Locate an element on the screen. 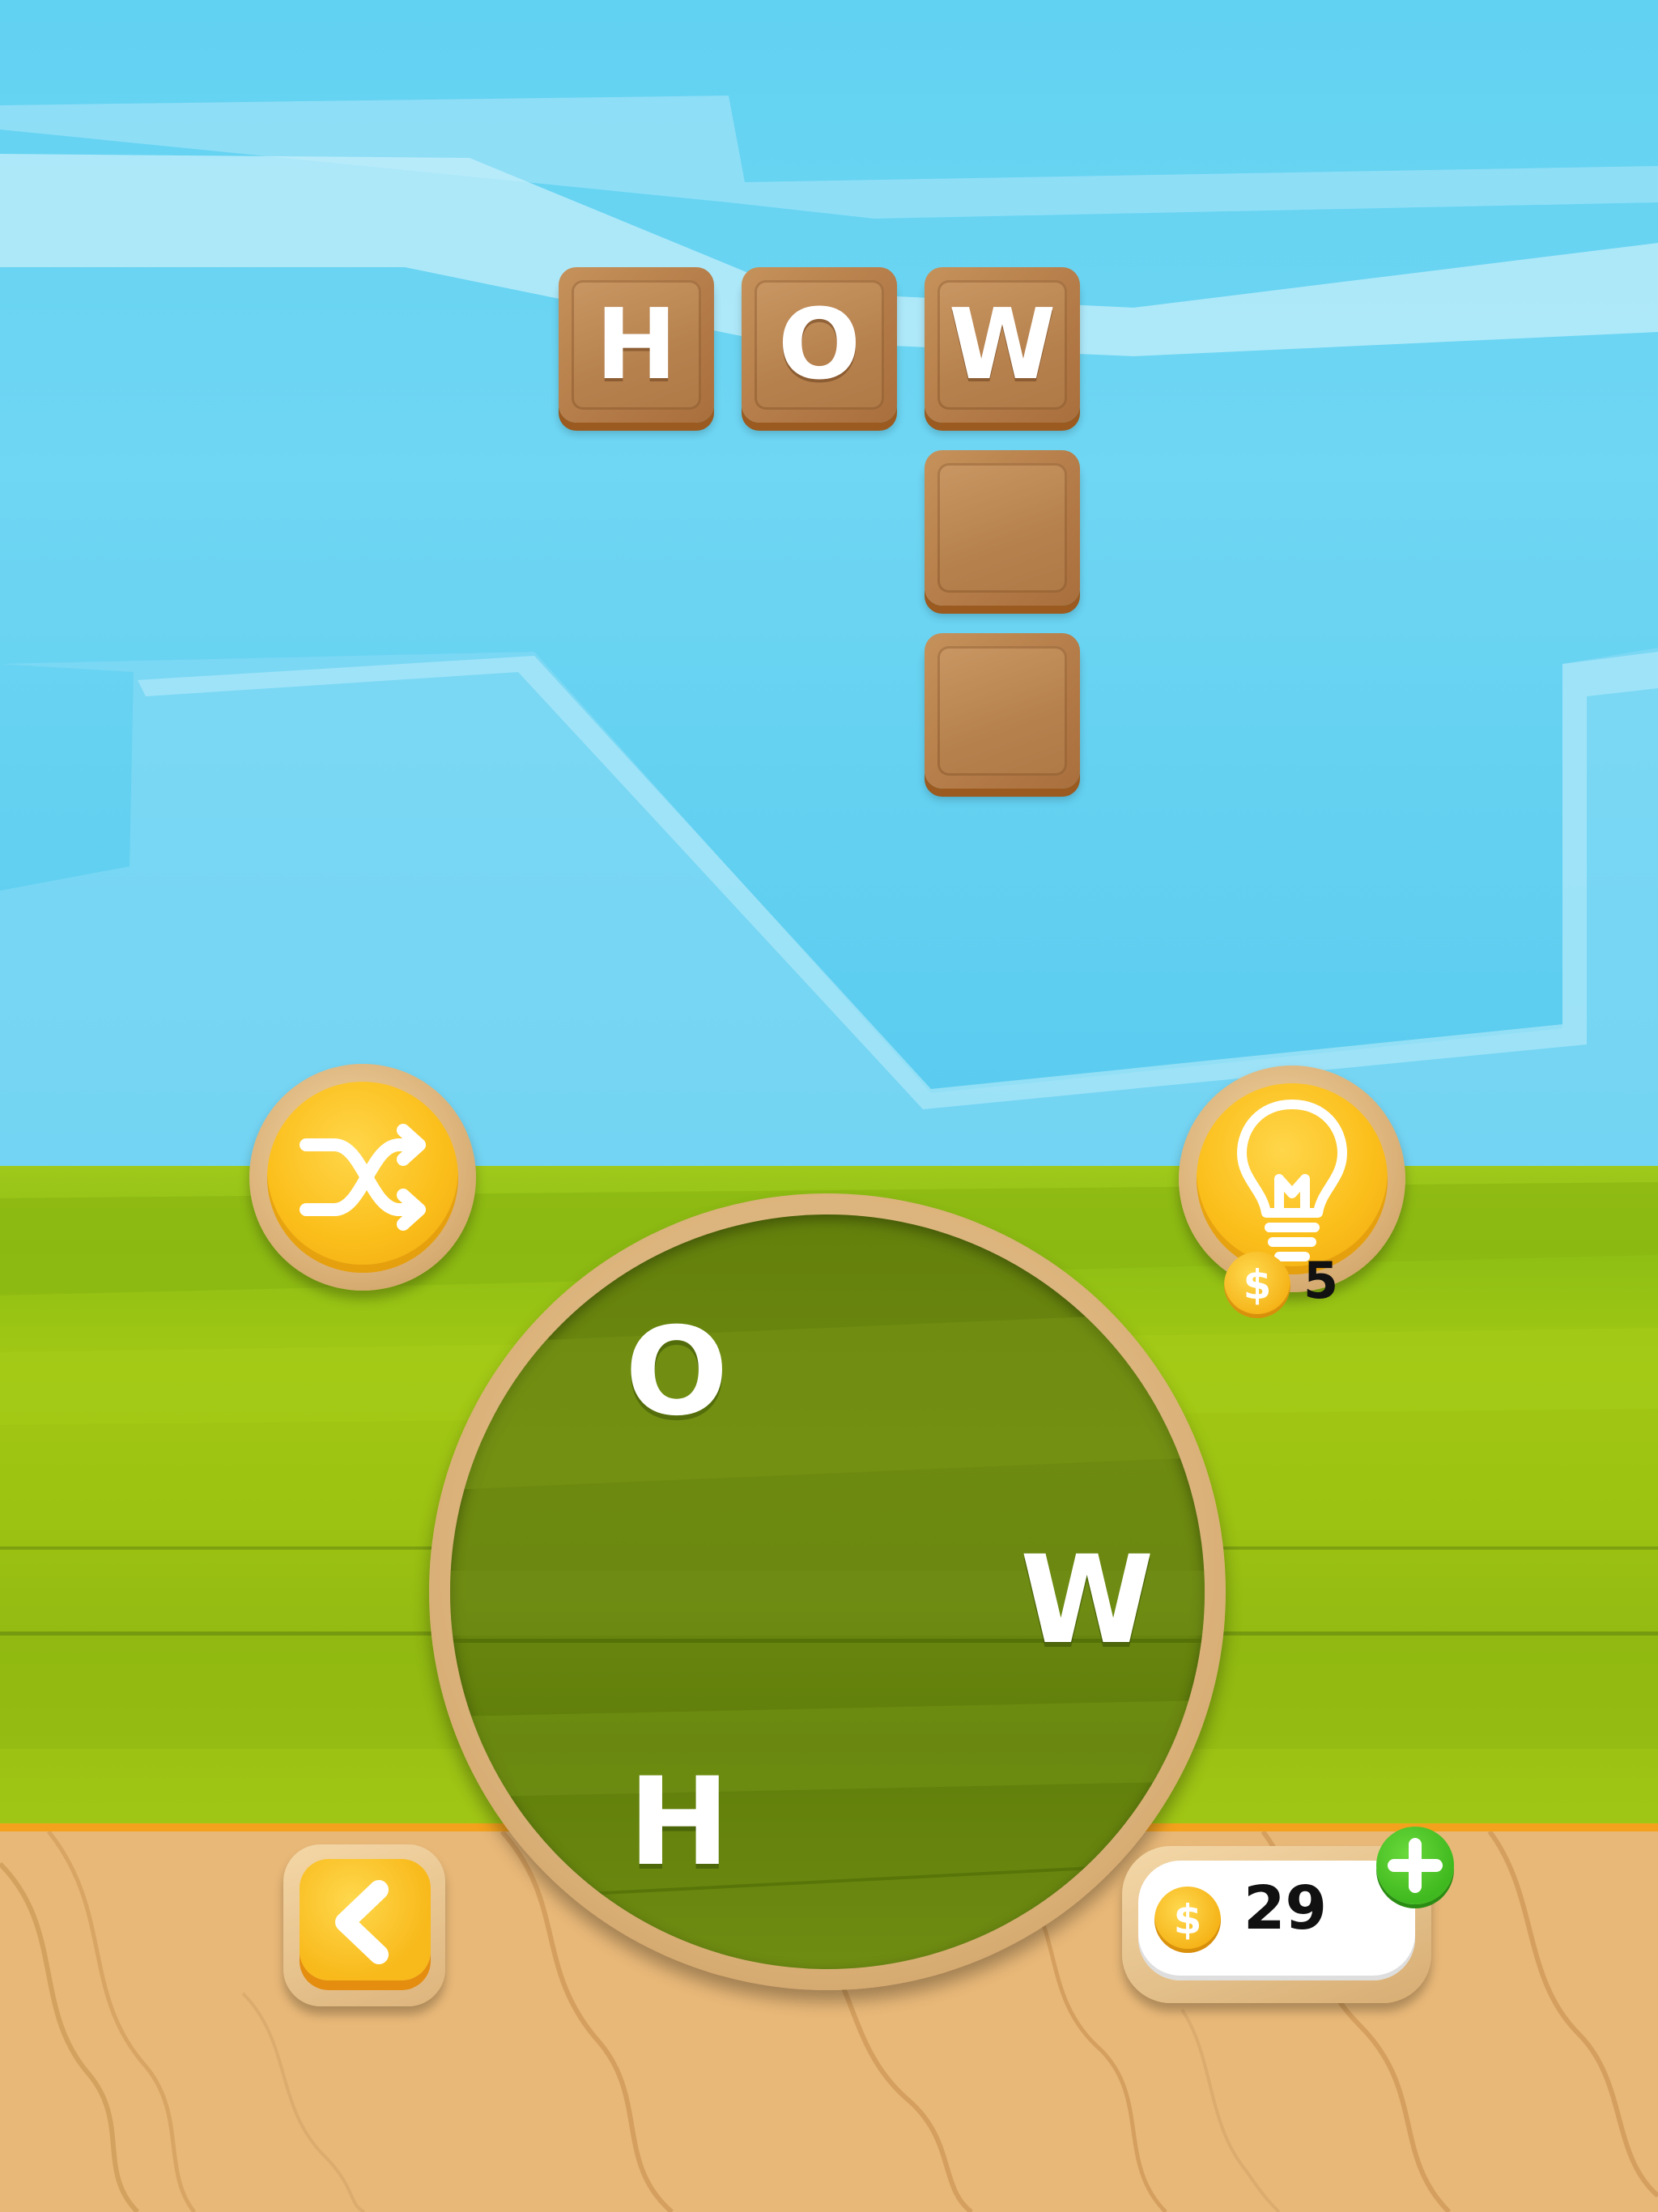  wheel-letter: O is located at coordinates (677, 1372).